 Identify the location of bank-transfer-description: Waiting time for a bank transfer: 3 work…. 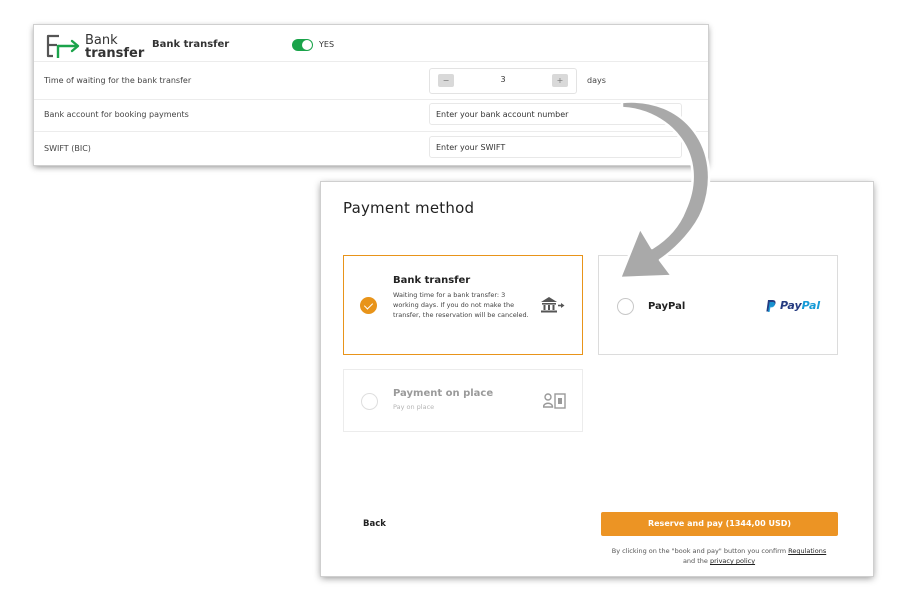
(461, 305).